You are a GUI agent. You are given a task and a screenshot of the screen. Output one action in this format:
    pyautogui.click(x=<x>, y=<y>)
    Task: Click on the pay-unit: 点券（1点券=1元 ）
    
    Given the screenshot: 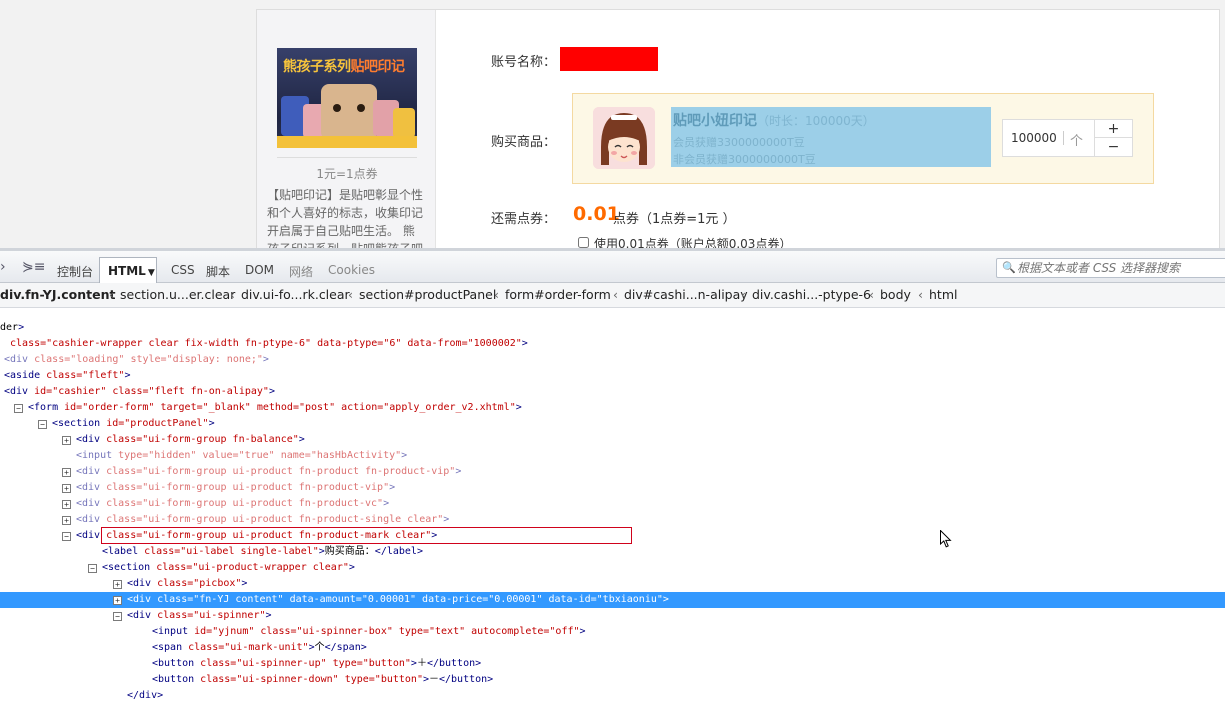 What is the action you would take?
    pyautogui.click(x=674, y=219)
    